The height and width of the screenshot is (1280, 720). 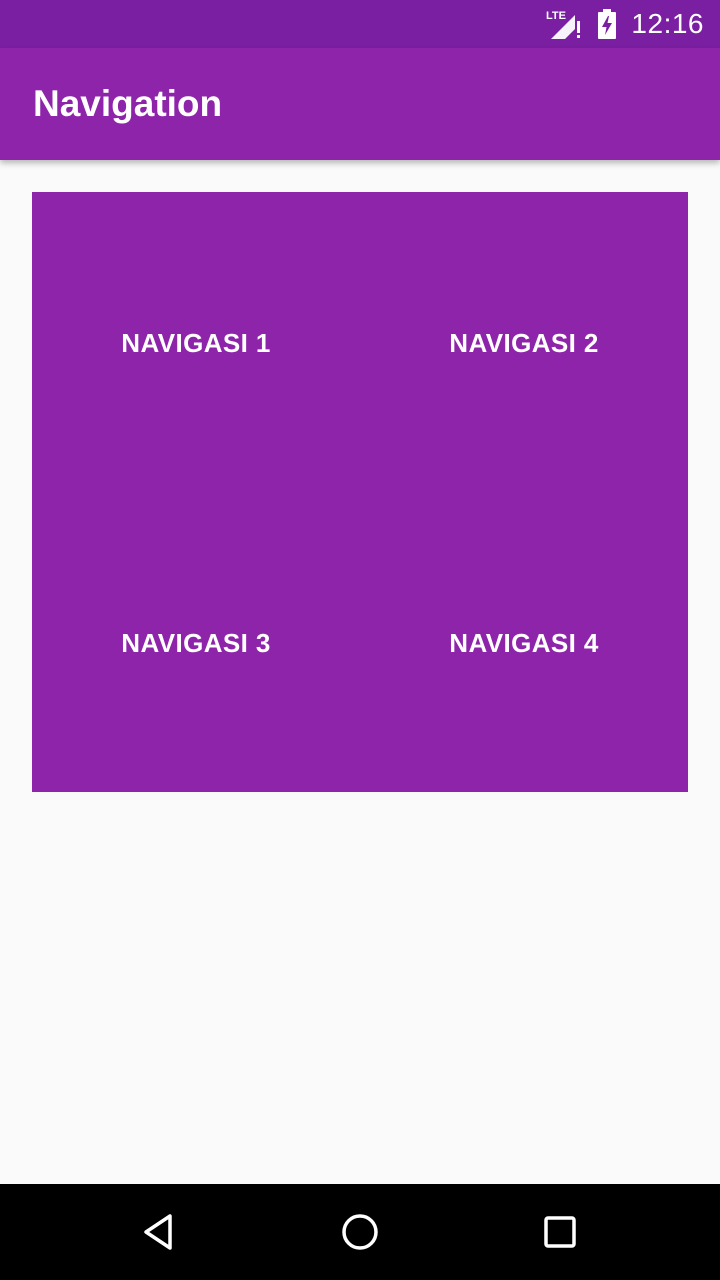 I want to click on recents-button, so click(x=560, y=1232).